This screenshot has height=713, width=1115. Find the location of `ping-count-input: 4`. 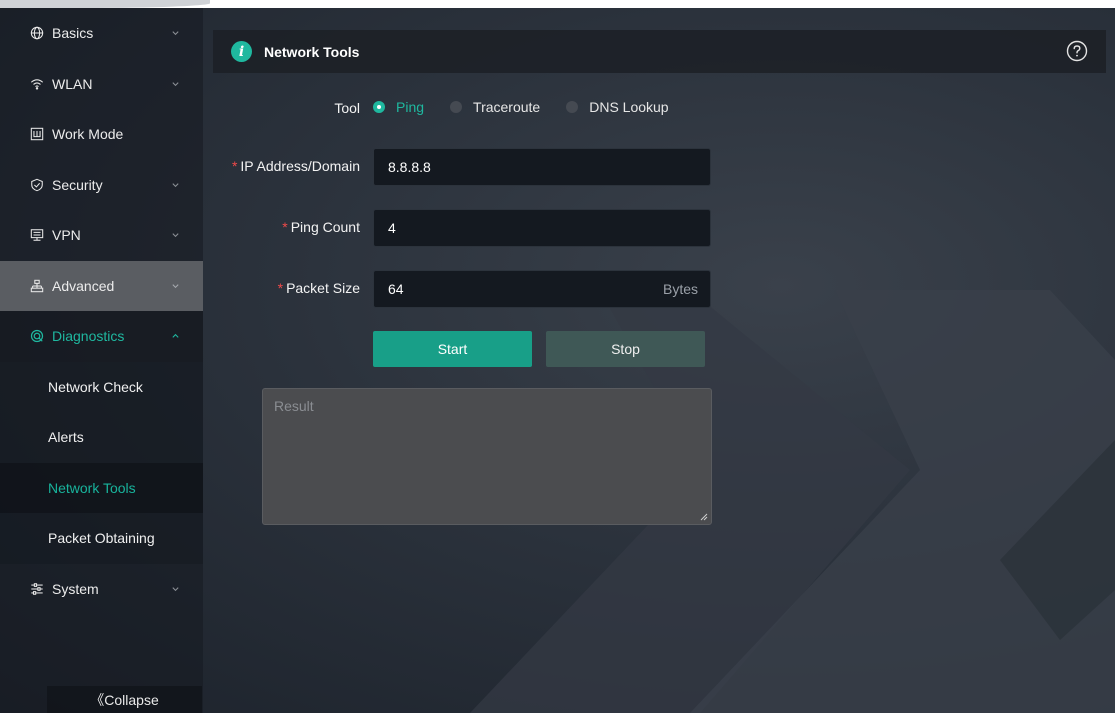

ping-count-input: 4 is located at coordinates (542, 228).